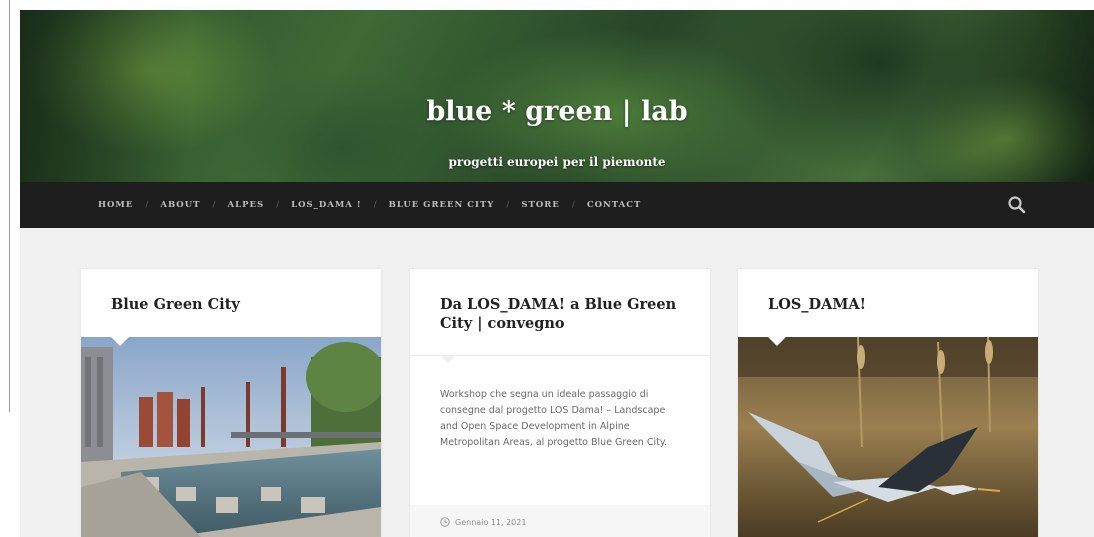 The image size is (1094, 537). I want to click on nav-item-blue-green-city: BLUE GREEN CITY, so click(442, 205).